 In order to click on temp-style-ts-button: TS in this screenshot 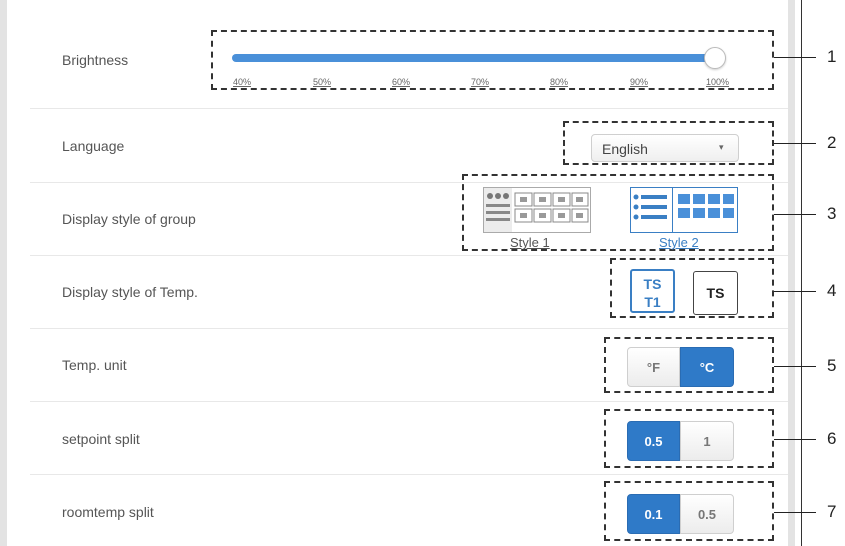, I will do `click(715, 293)`.